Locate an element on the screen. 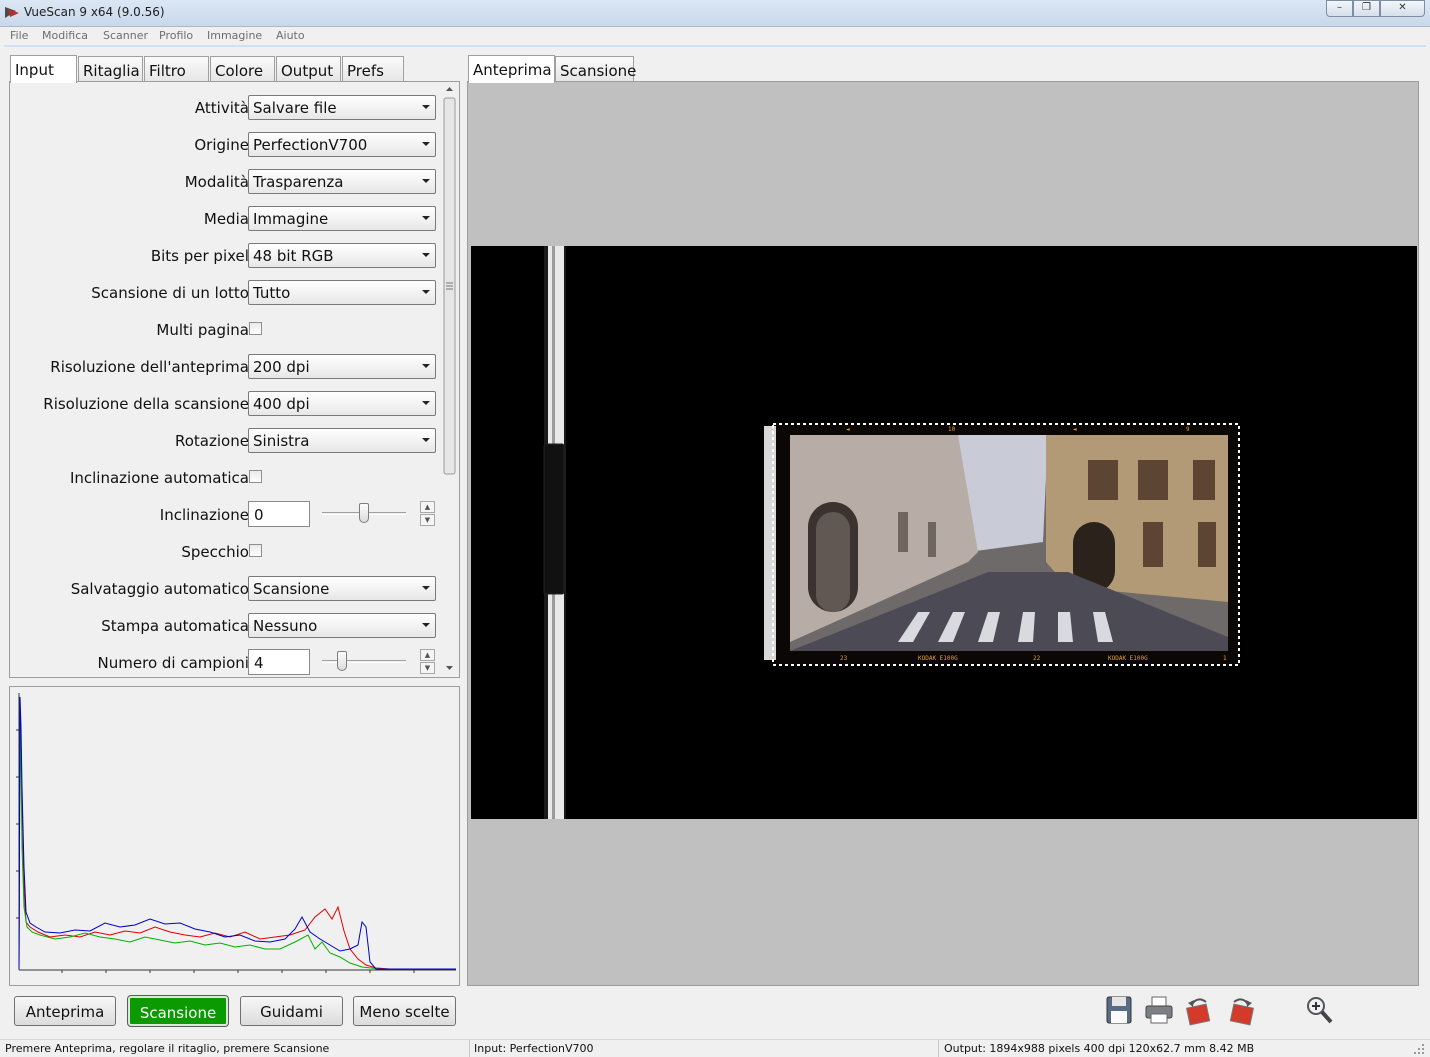 The image size is (1430, 1057). meno-scelte-button: Meno scelte is located at coordinates (404, 1011).